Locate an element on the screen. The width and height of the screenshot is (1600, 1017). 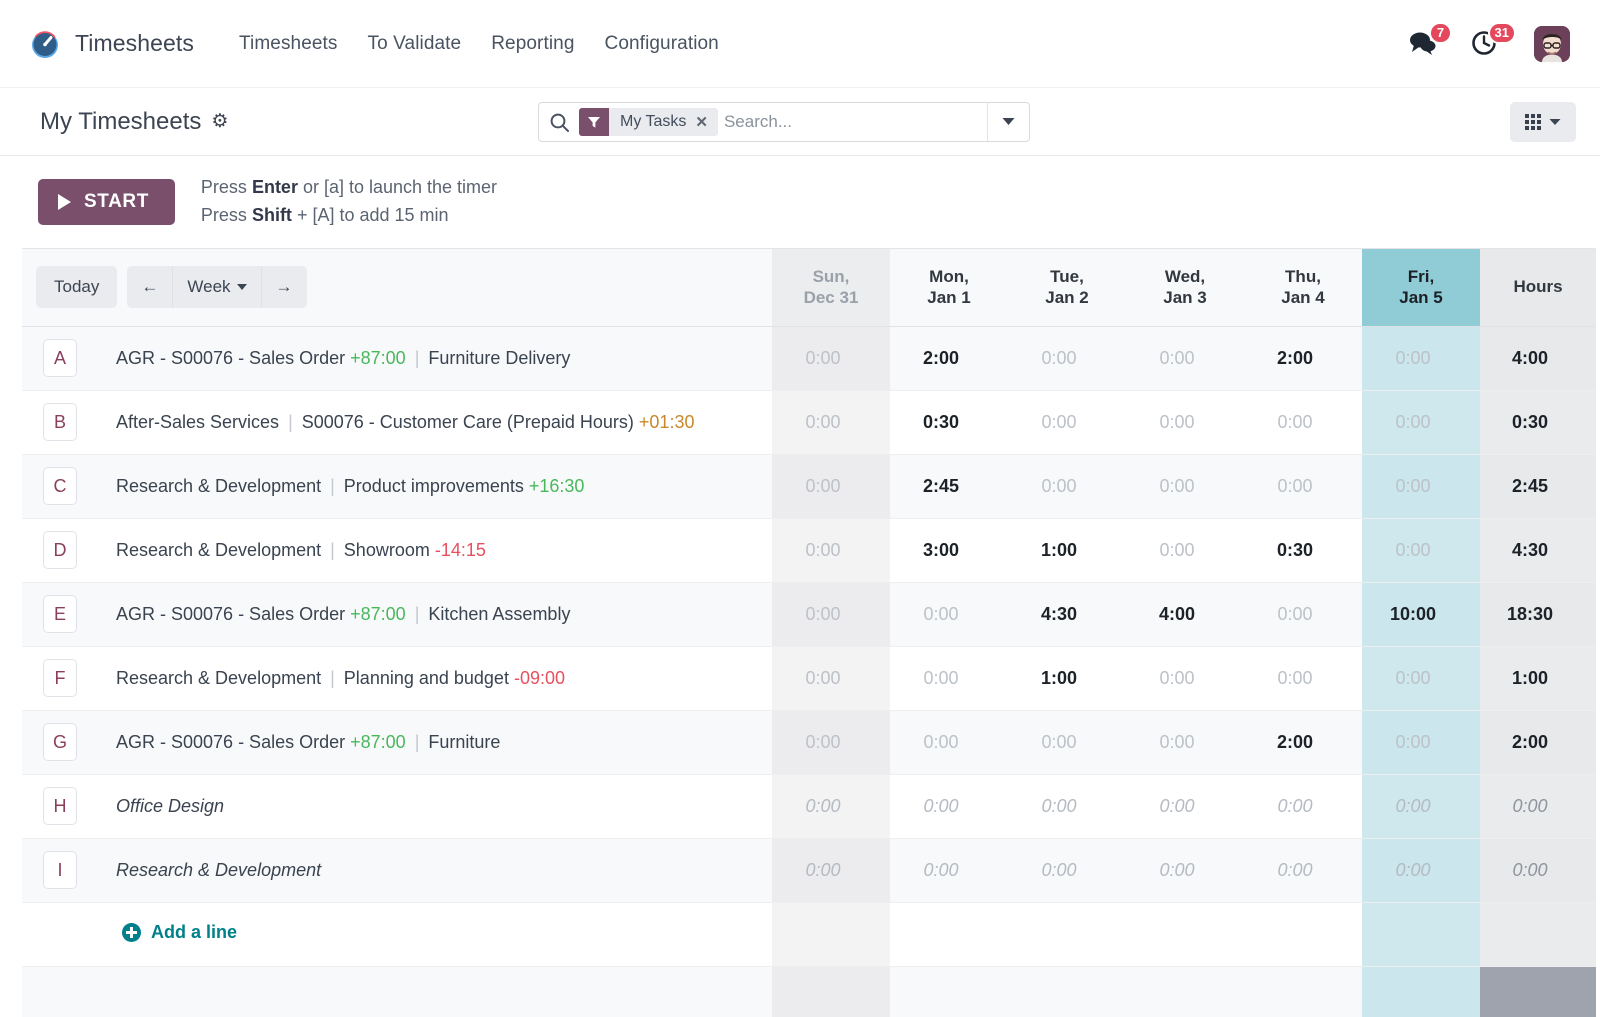
timesheet-cell-0-5: 0:00 is located at coordinates (1421, 358).